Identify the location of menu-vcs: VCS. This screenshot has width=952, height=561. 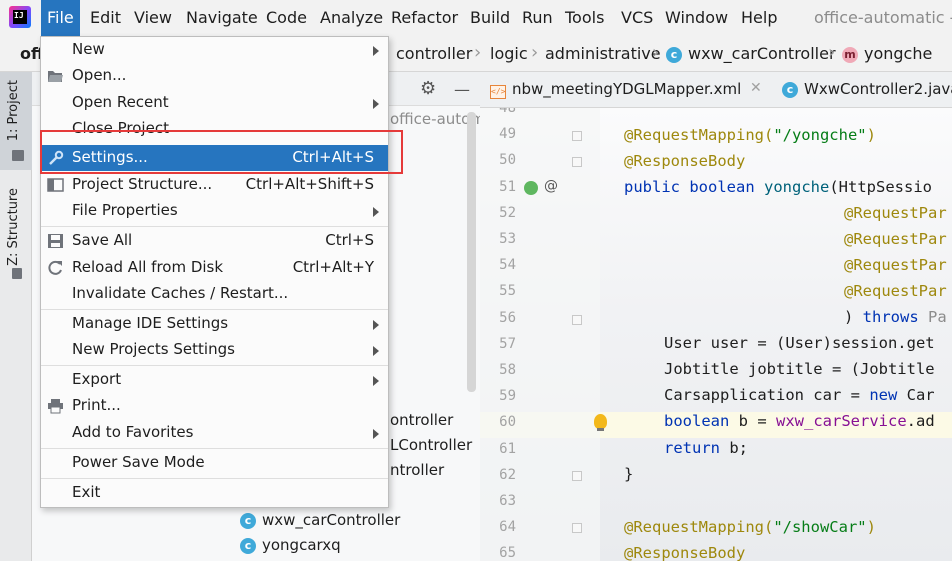
(637, 18).